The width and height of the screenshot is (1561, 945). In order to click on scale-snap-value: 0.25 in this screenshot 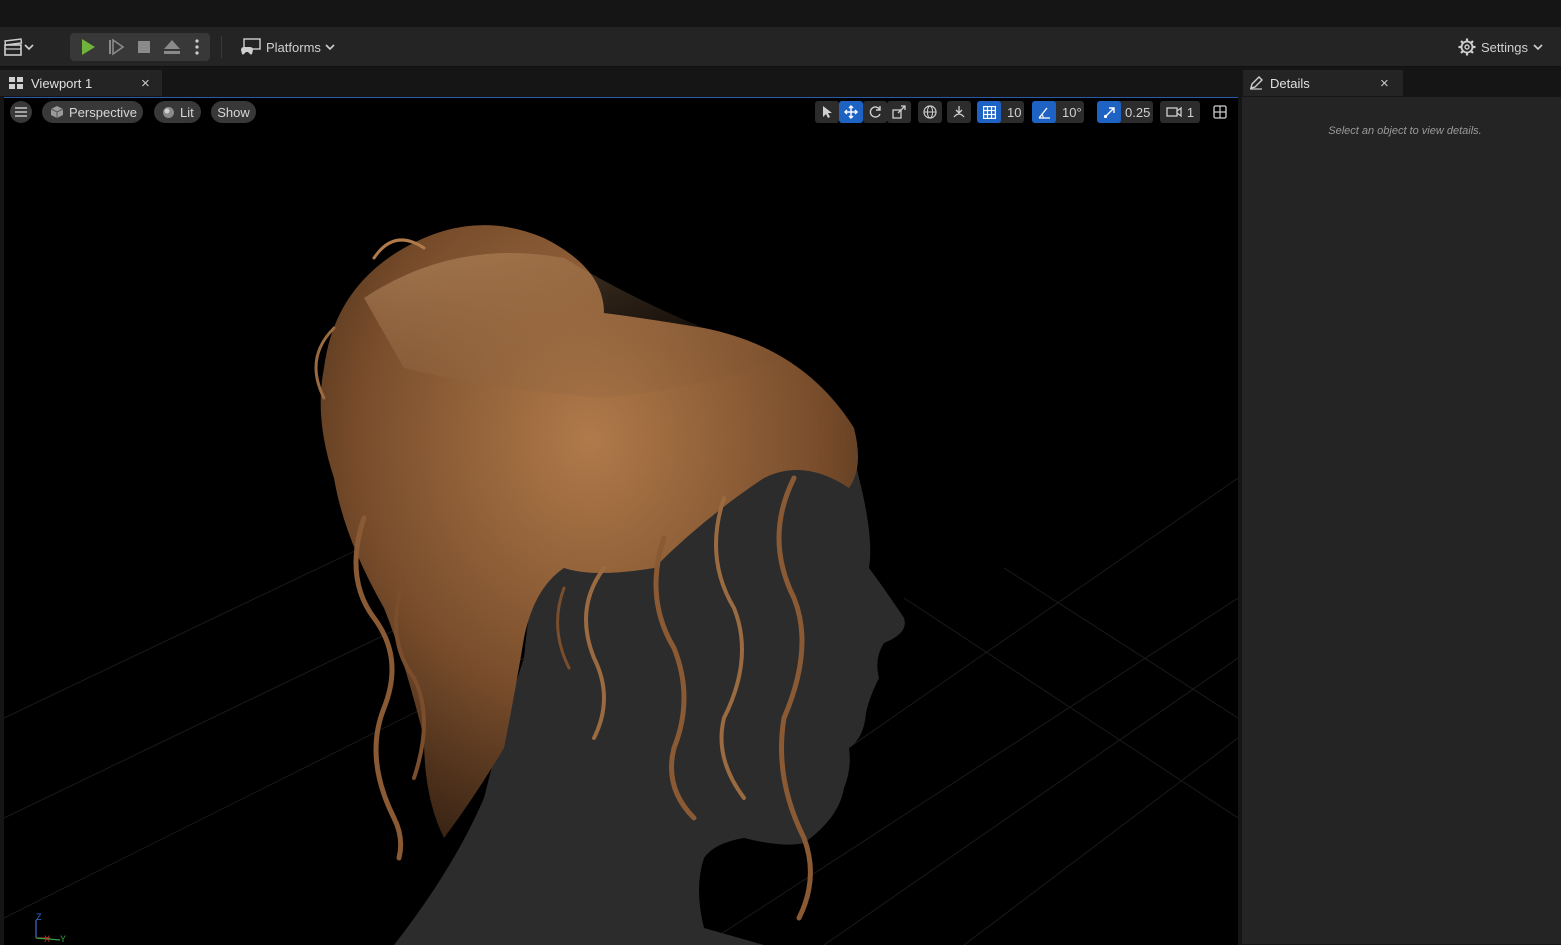, I will do `click(1138, 112)`.